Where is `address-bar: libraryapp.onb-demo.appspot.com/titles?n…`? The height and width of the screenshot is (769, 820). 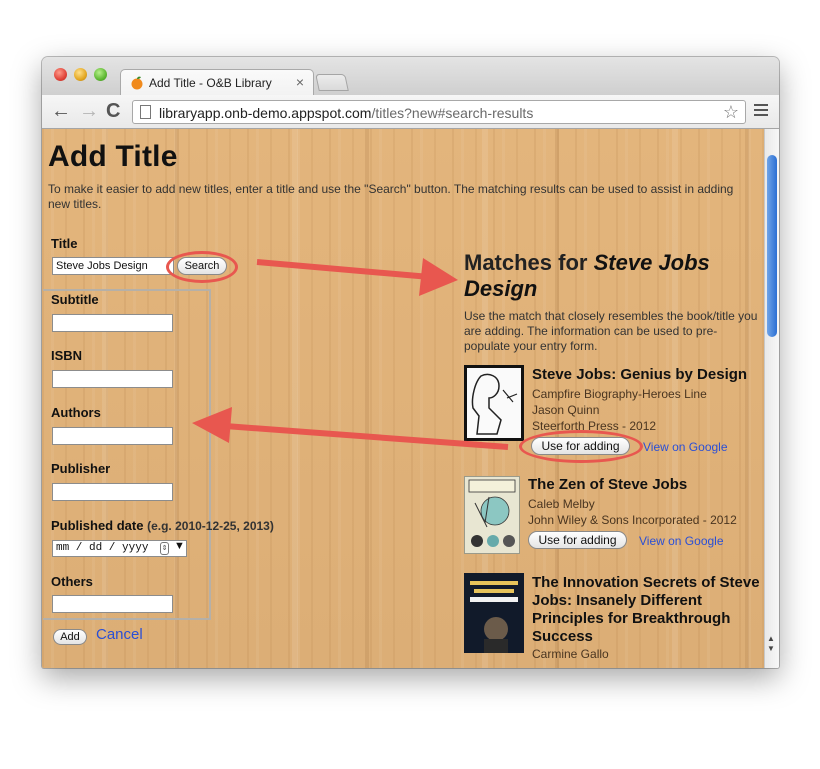
address-bar: libraryapp.onb-demo.appspot.com/titles?n… is located at coordinates (439, 112).